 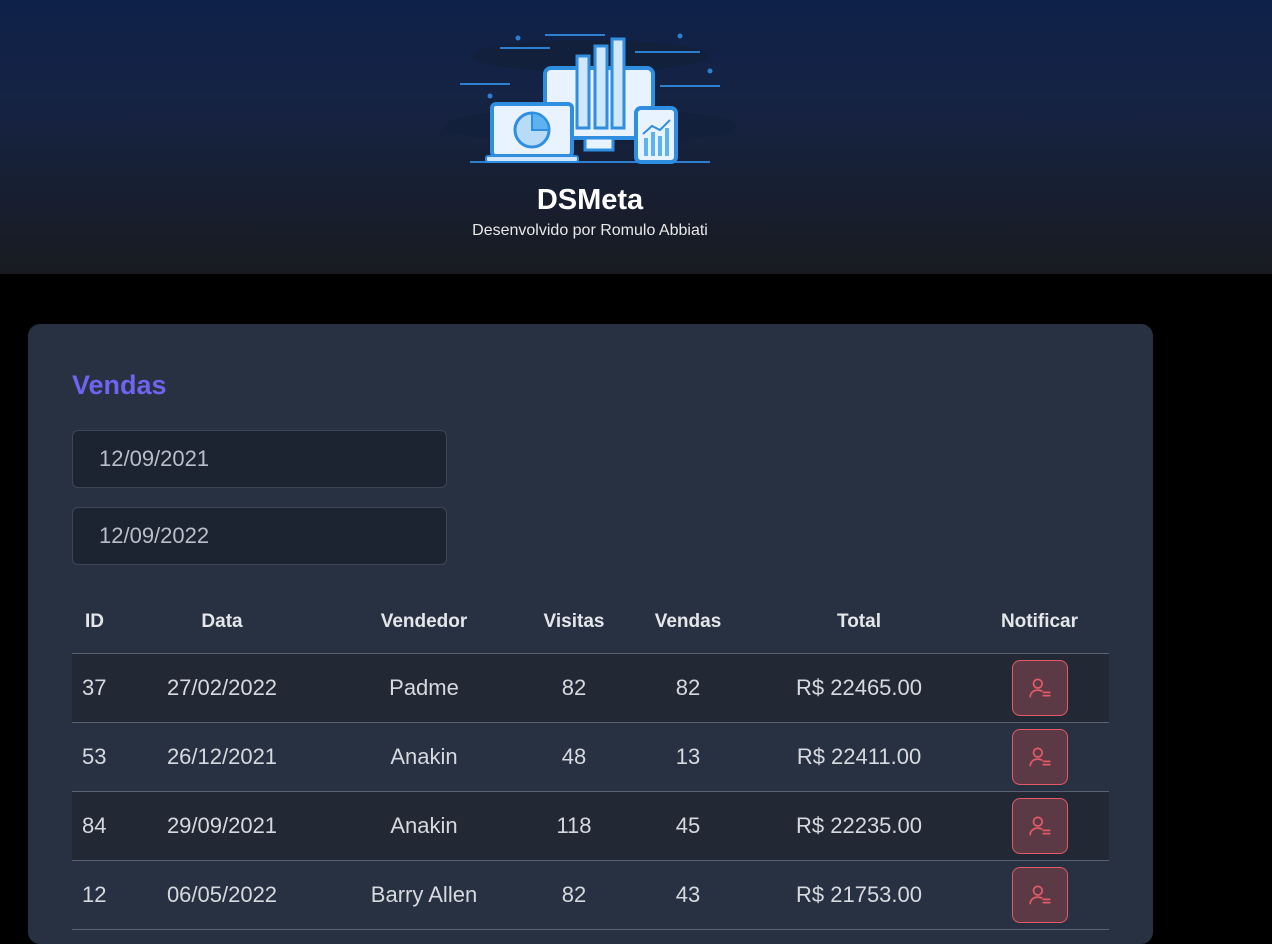 What do you see at coordinates (222, 826) in the screenshot?
I see `cell-date: 29/09/2021` at bounding box center [222, 826].